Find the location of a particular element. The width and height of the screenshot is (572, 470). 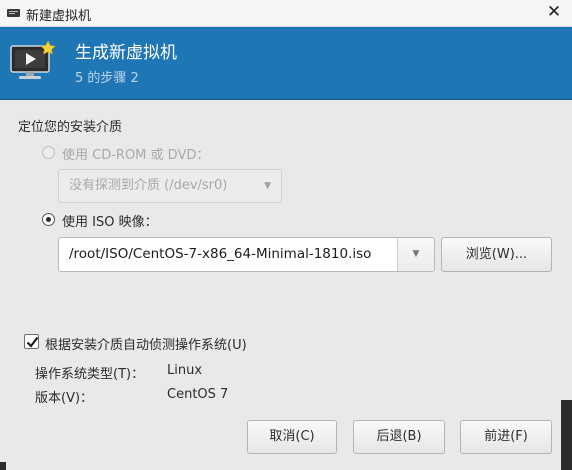

vm-monitor-icon is located at coordinates (33, 60).